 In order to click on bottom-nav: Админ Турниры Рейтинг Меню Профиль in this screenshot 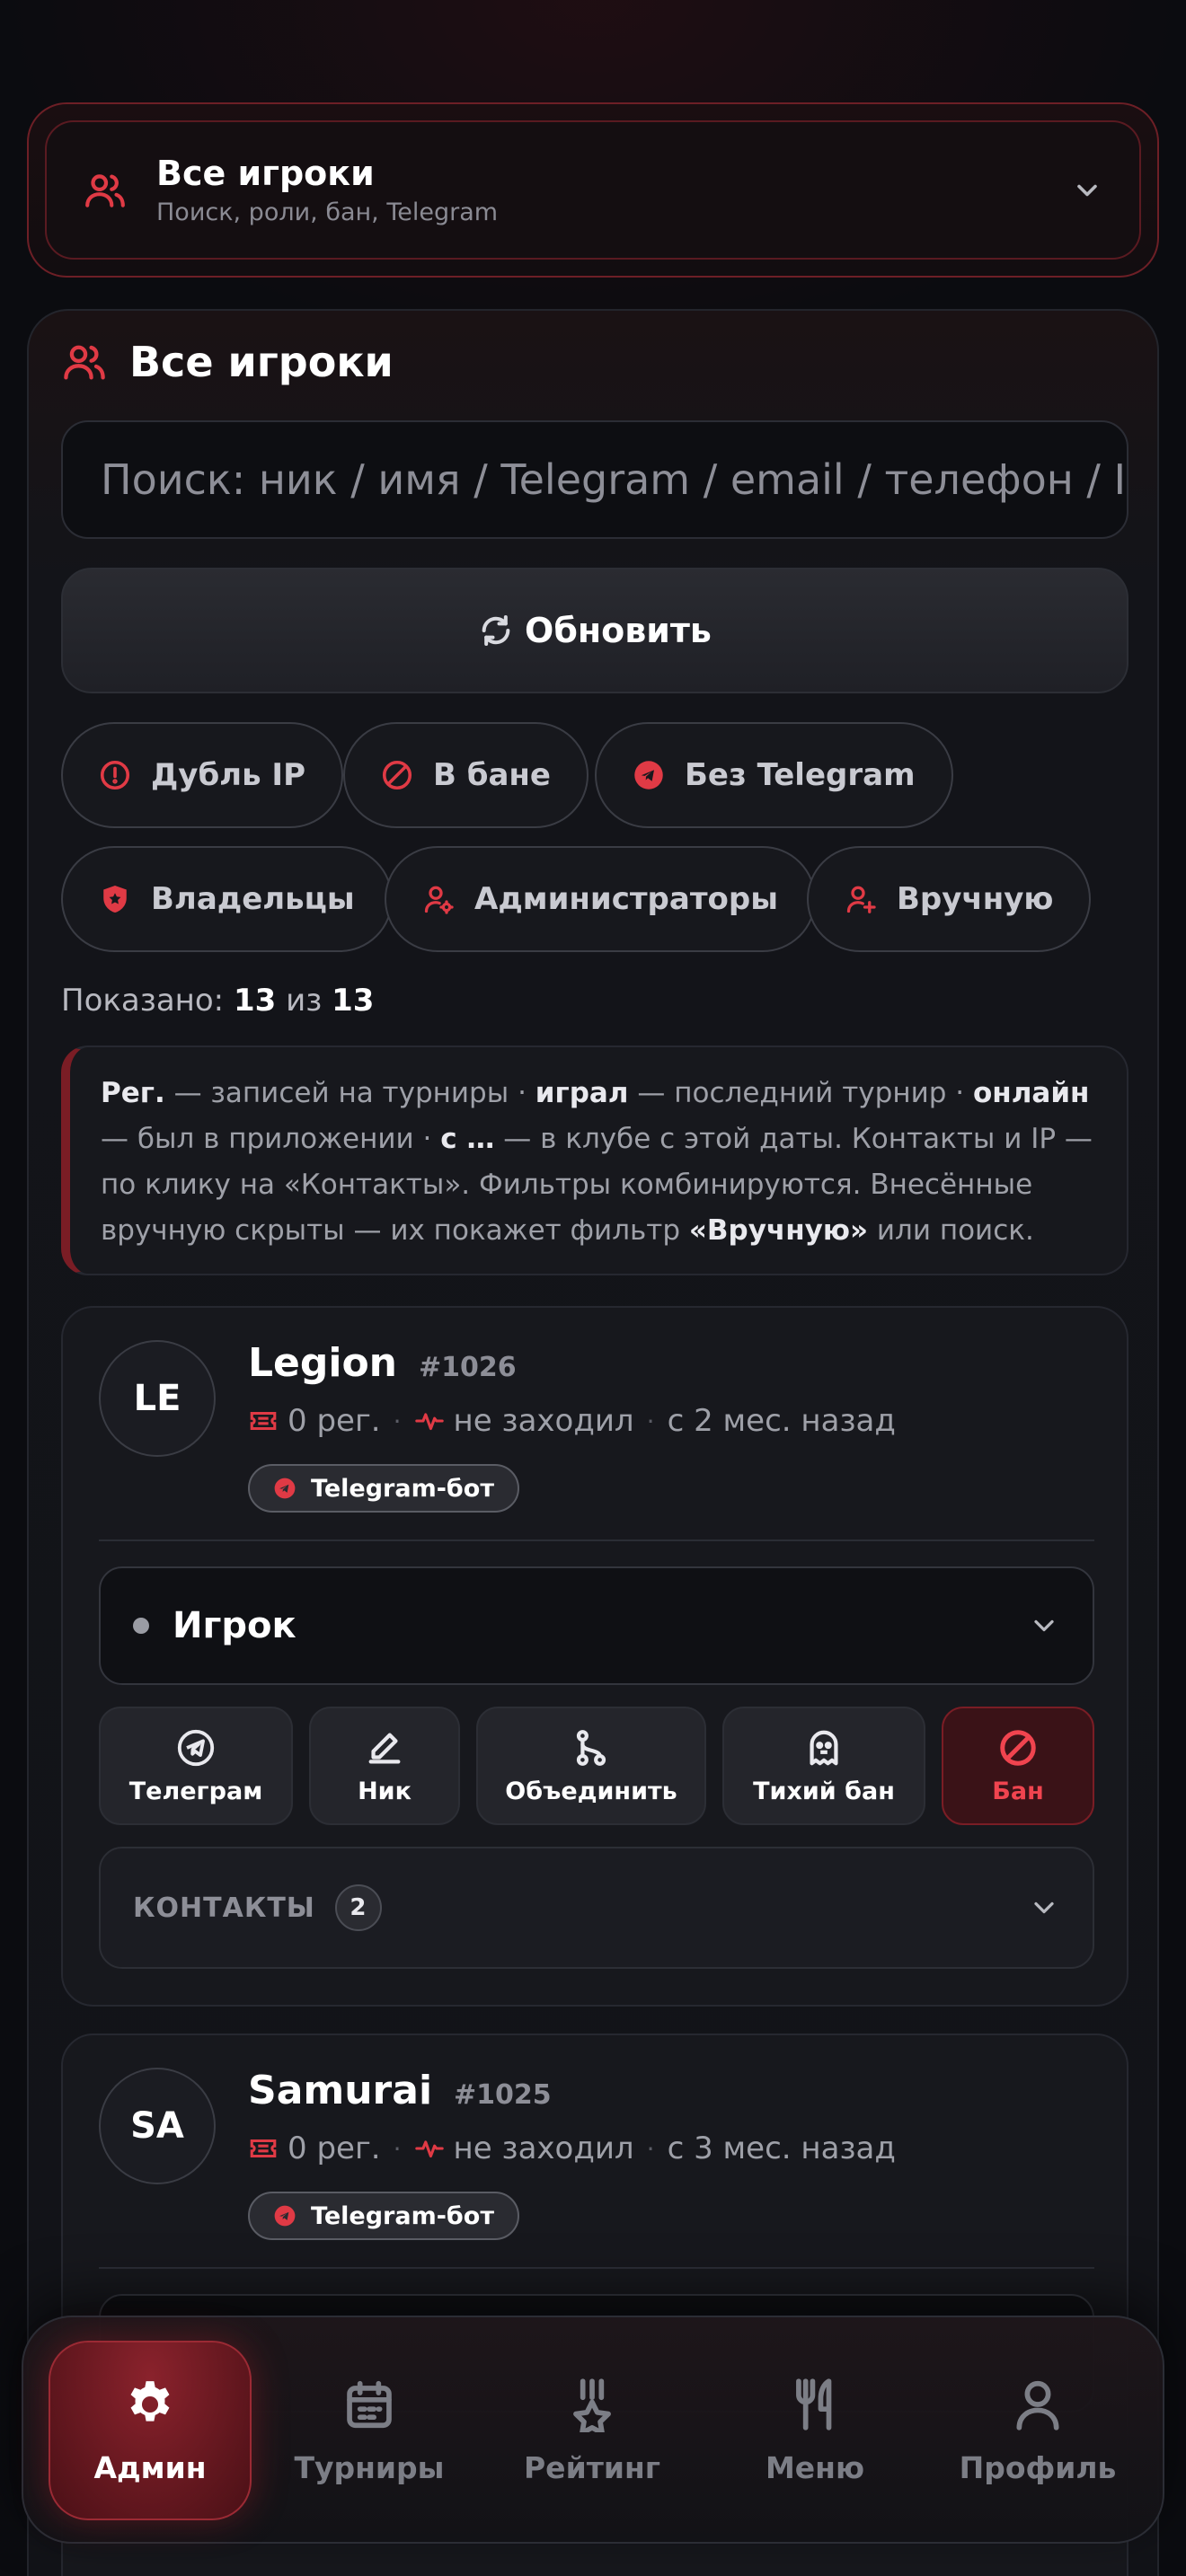, I will do `click(593, 2430)`.